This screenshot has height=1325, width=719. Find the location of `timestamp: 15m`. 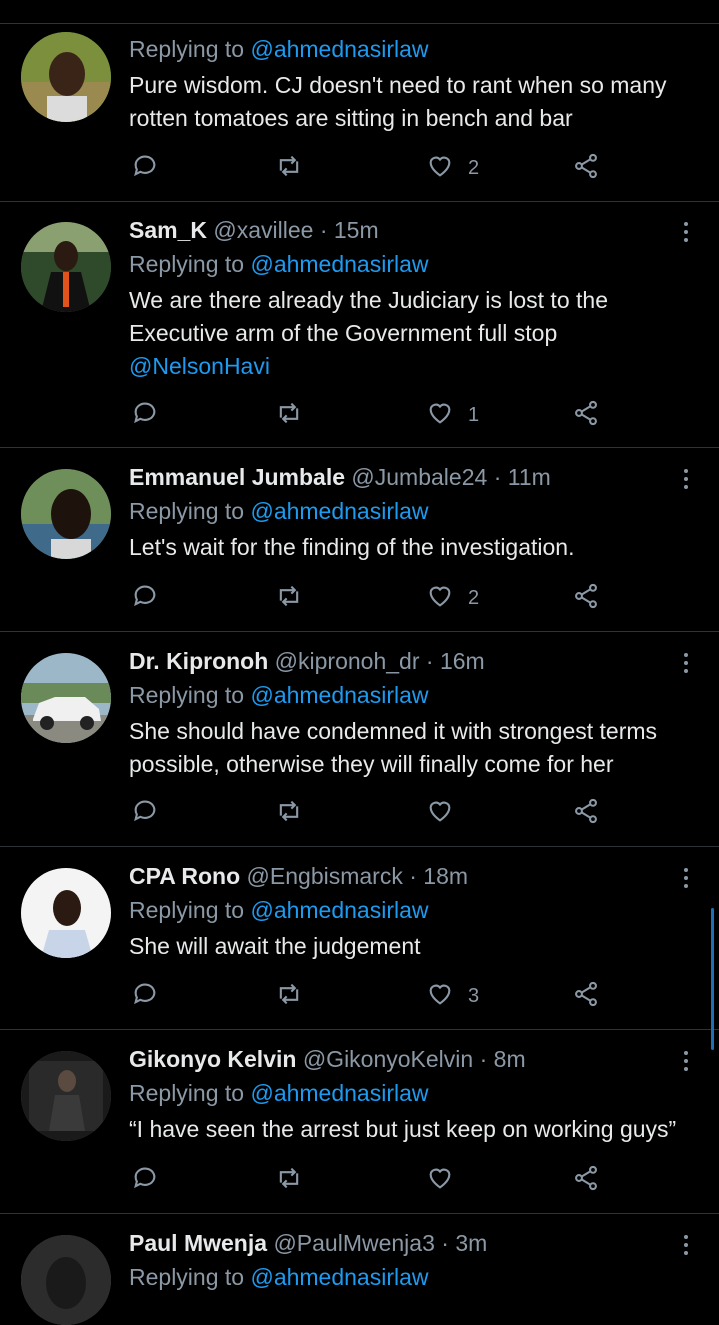

timestamp: 15m is located at coordinates (356, 230).